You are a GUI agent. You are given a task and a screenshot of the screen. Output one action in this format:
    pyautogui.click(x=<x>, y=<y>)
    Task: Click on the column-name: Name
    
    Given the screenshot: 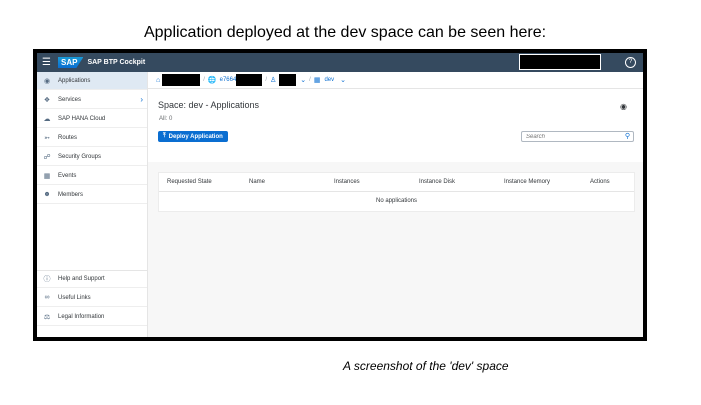 What is the action you would take?
    pyautogui.click(x=257, y=182)
    